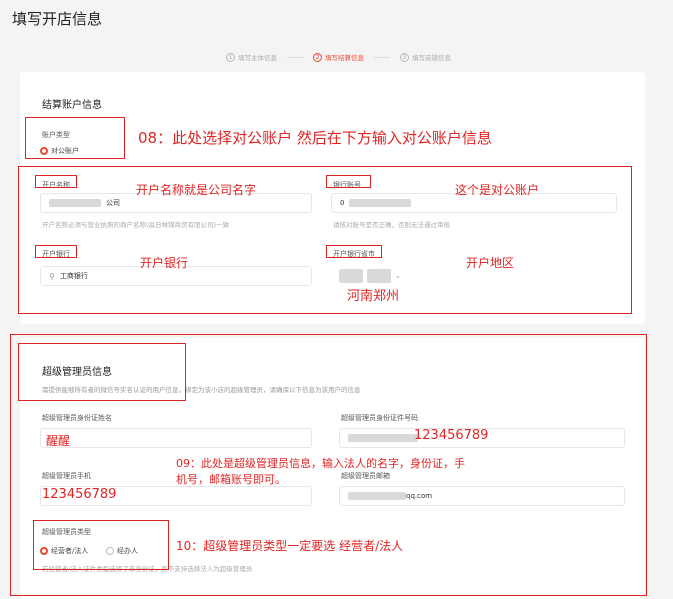  I want to click on annotation-box-bank, so click(56, 251).